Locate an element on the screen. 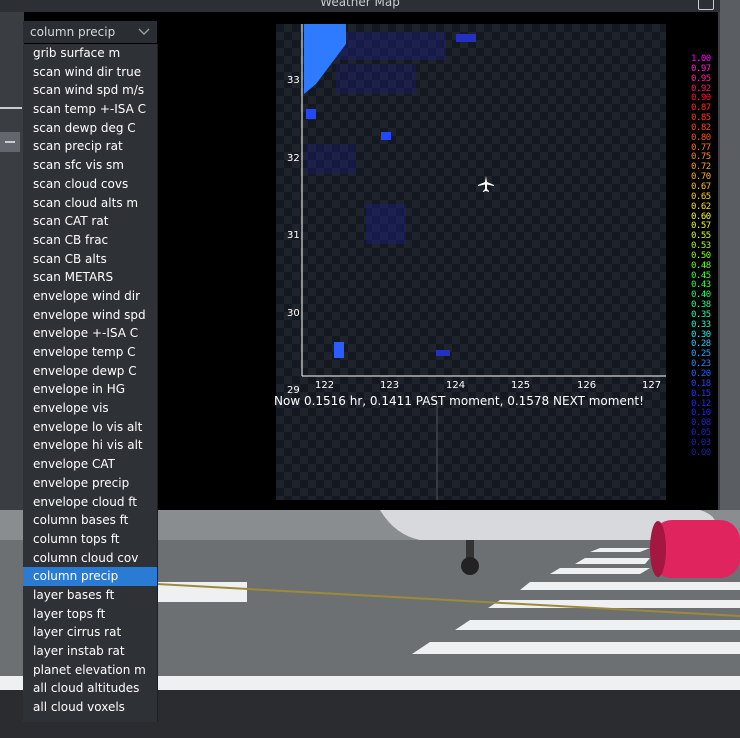  x-tick-label: 123 is located at coordinates (390, 385).